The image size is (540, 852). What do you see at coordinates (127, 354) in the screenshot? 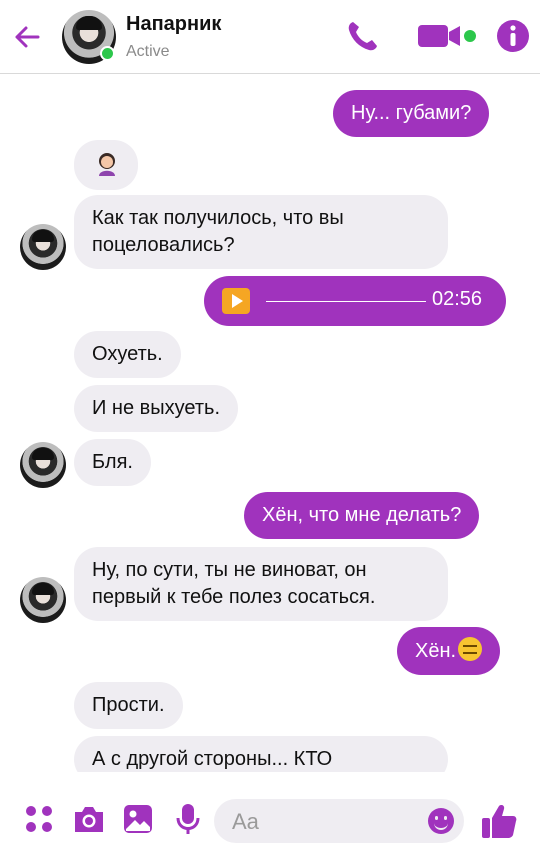
I see `message-incoming: Охуеть.` at bounding box center [127, 354].